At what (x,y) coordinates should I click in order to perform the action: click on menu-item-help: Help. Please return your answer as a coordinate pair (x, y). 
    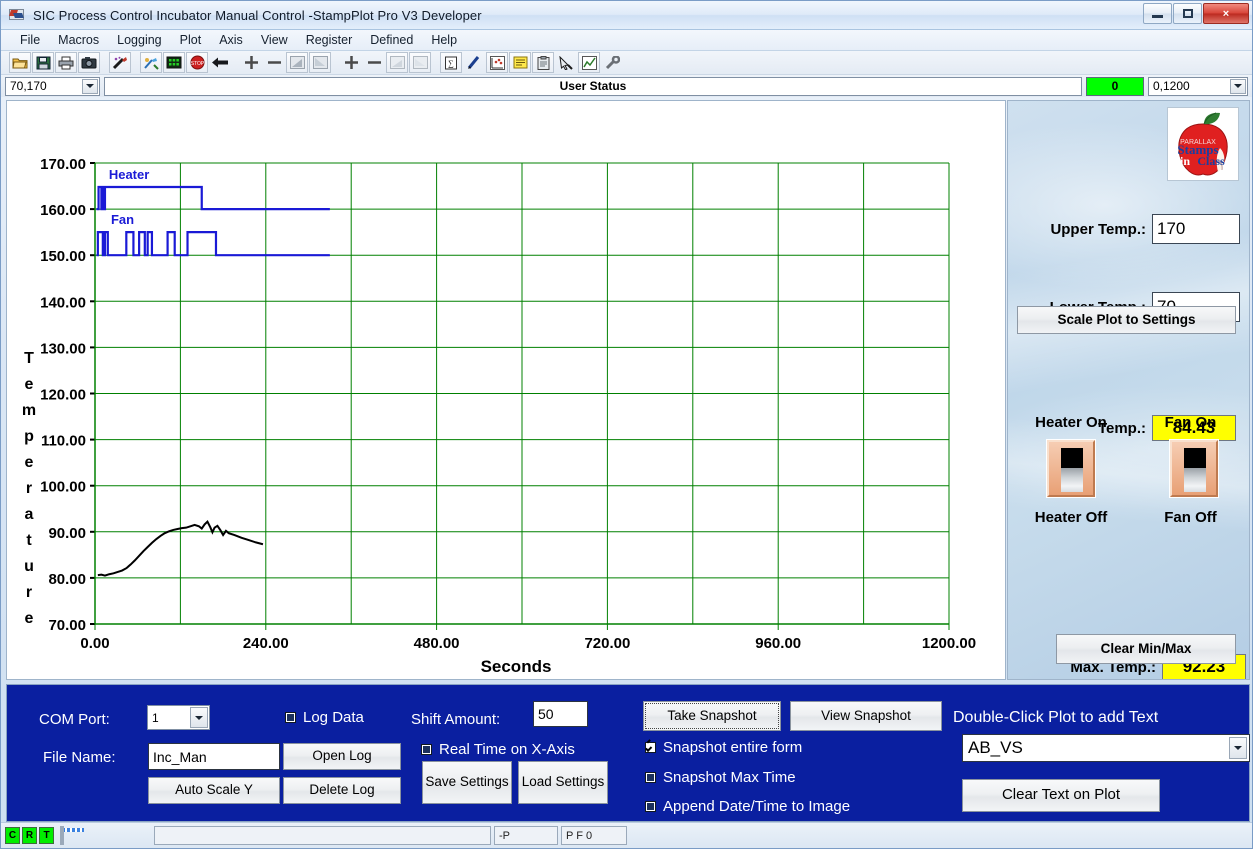
    Looking at the image, I should click on (444, 40).